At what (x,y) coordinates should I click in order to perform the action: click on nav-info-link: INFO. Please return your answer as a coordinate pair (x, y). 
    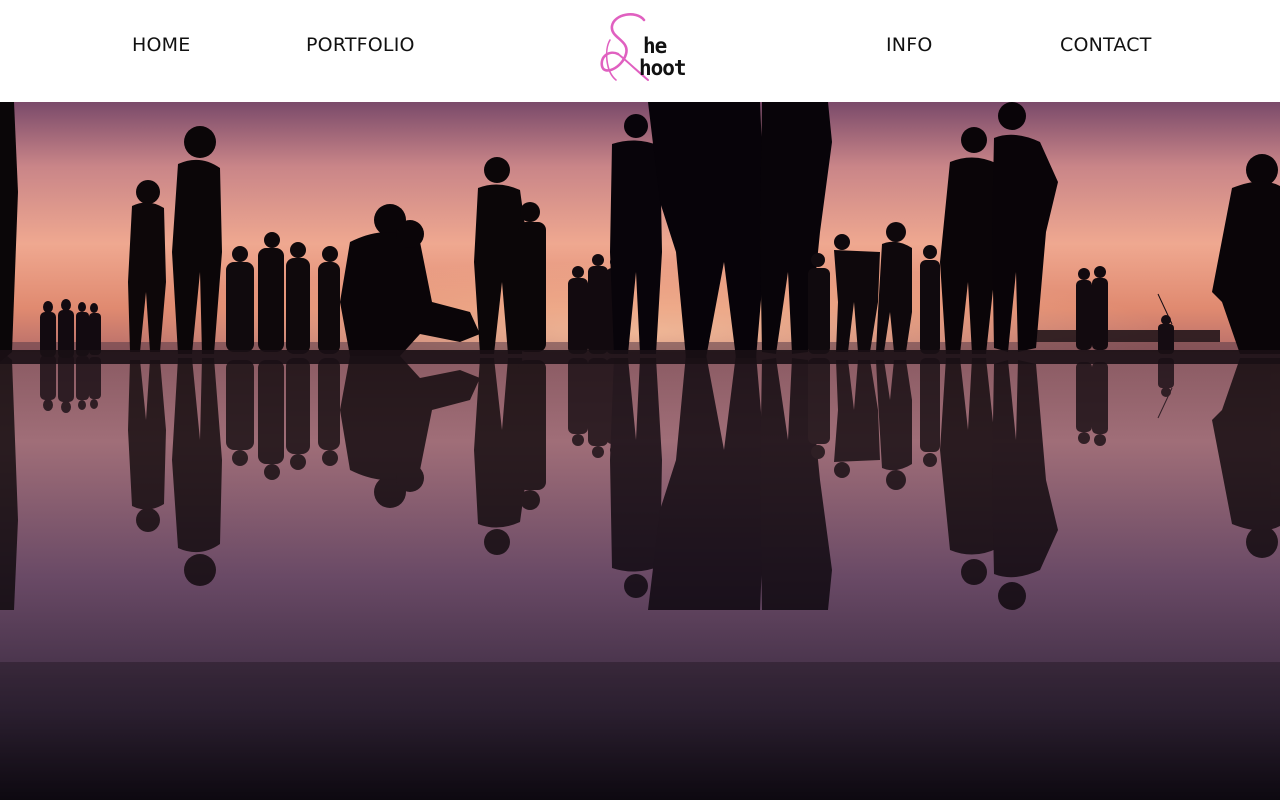
    Looking at the image, I should click on (909, 45).